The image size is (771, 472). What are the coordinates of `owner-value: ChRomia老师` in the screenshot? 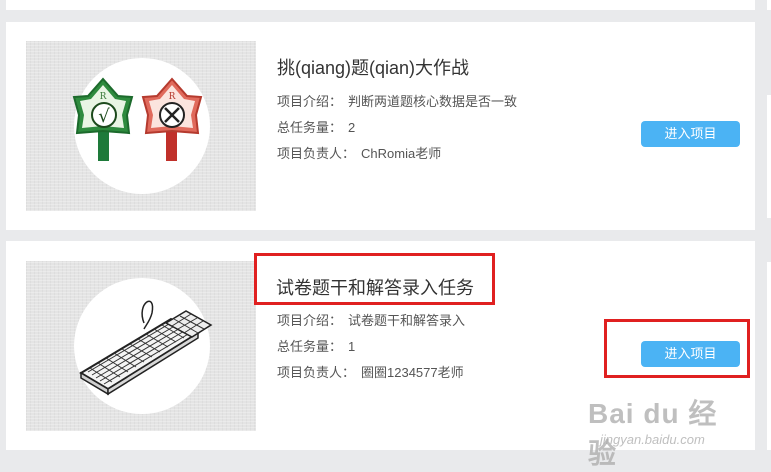 It's located at (401, 153).